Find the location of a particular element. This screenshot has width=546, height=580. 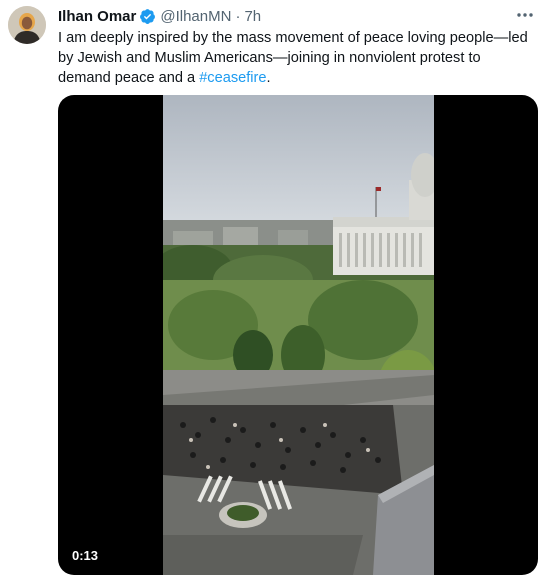

more-dots-graphic is located at coordinates (525, 15).